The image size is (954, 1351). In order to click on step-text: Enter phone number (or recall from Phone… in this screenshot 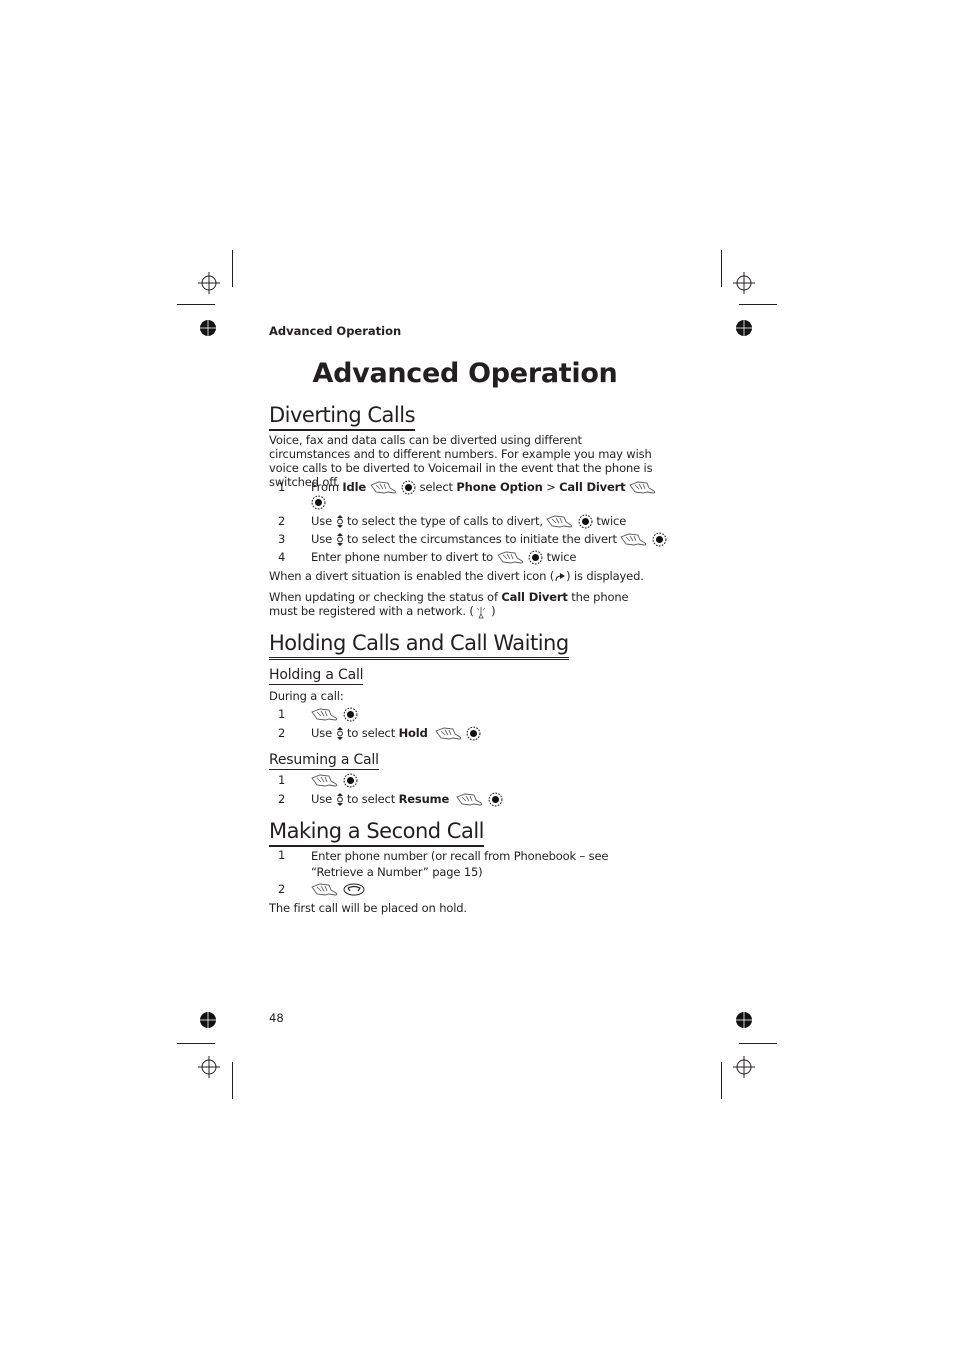, I will do `click(460, 864)`.